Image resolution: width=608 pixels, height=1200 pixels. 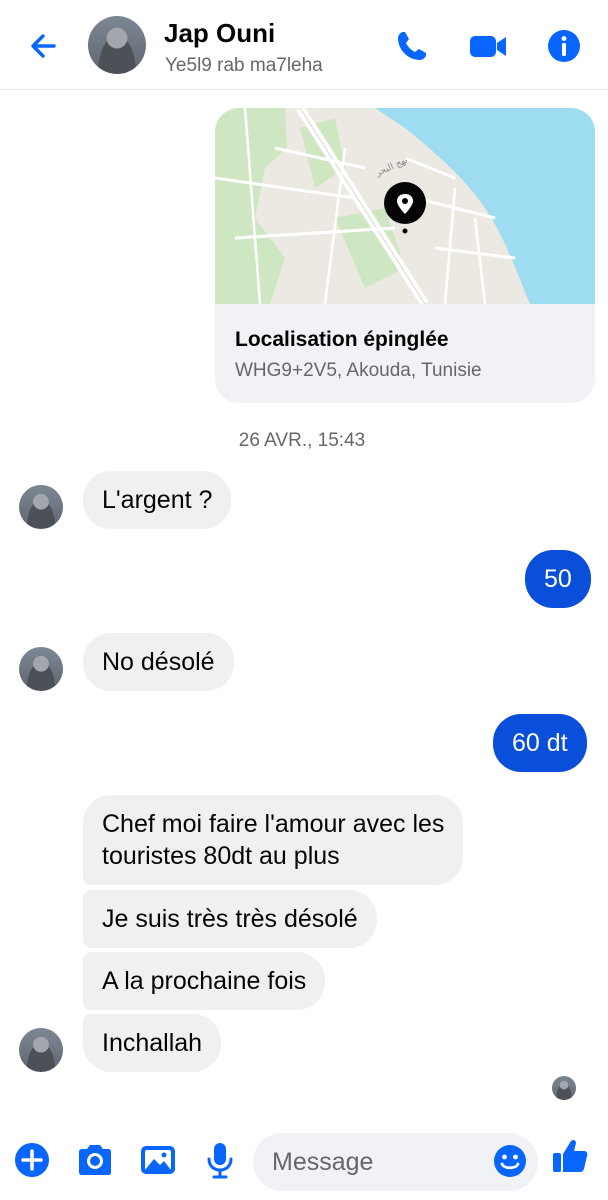 What do you see at coordinates (244, 65) in the screenshot?
I see `contact-status: Ye5l9 rab ma7leha` at bounding box center [244, 65].